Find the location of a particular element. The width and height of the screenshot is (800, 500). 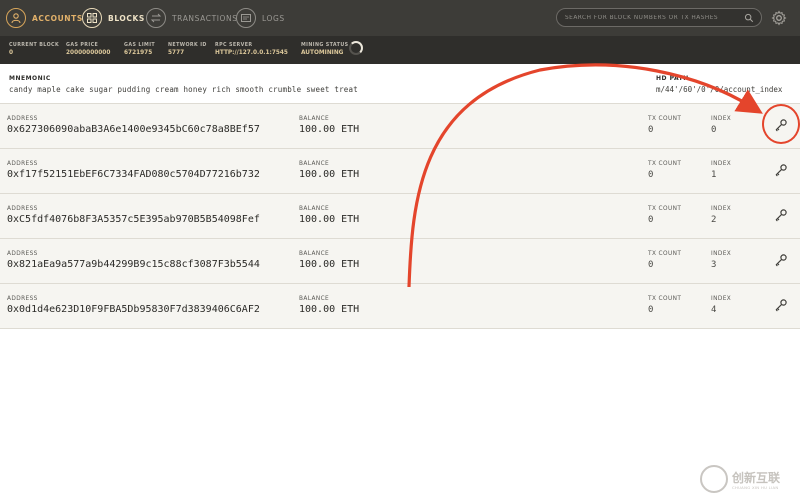

nav-accounts: ACCOUNTS is located at coordinates (44, 18).